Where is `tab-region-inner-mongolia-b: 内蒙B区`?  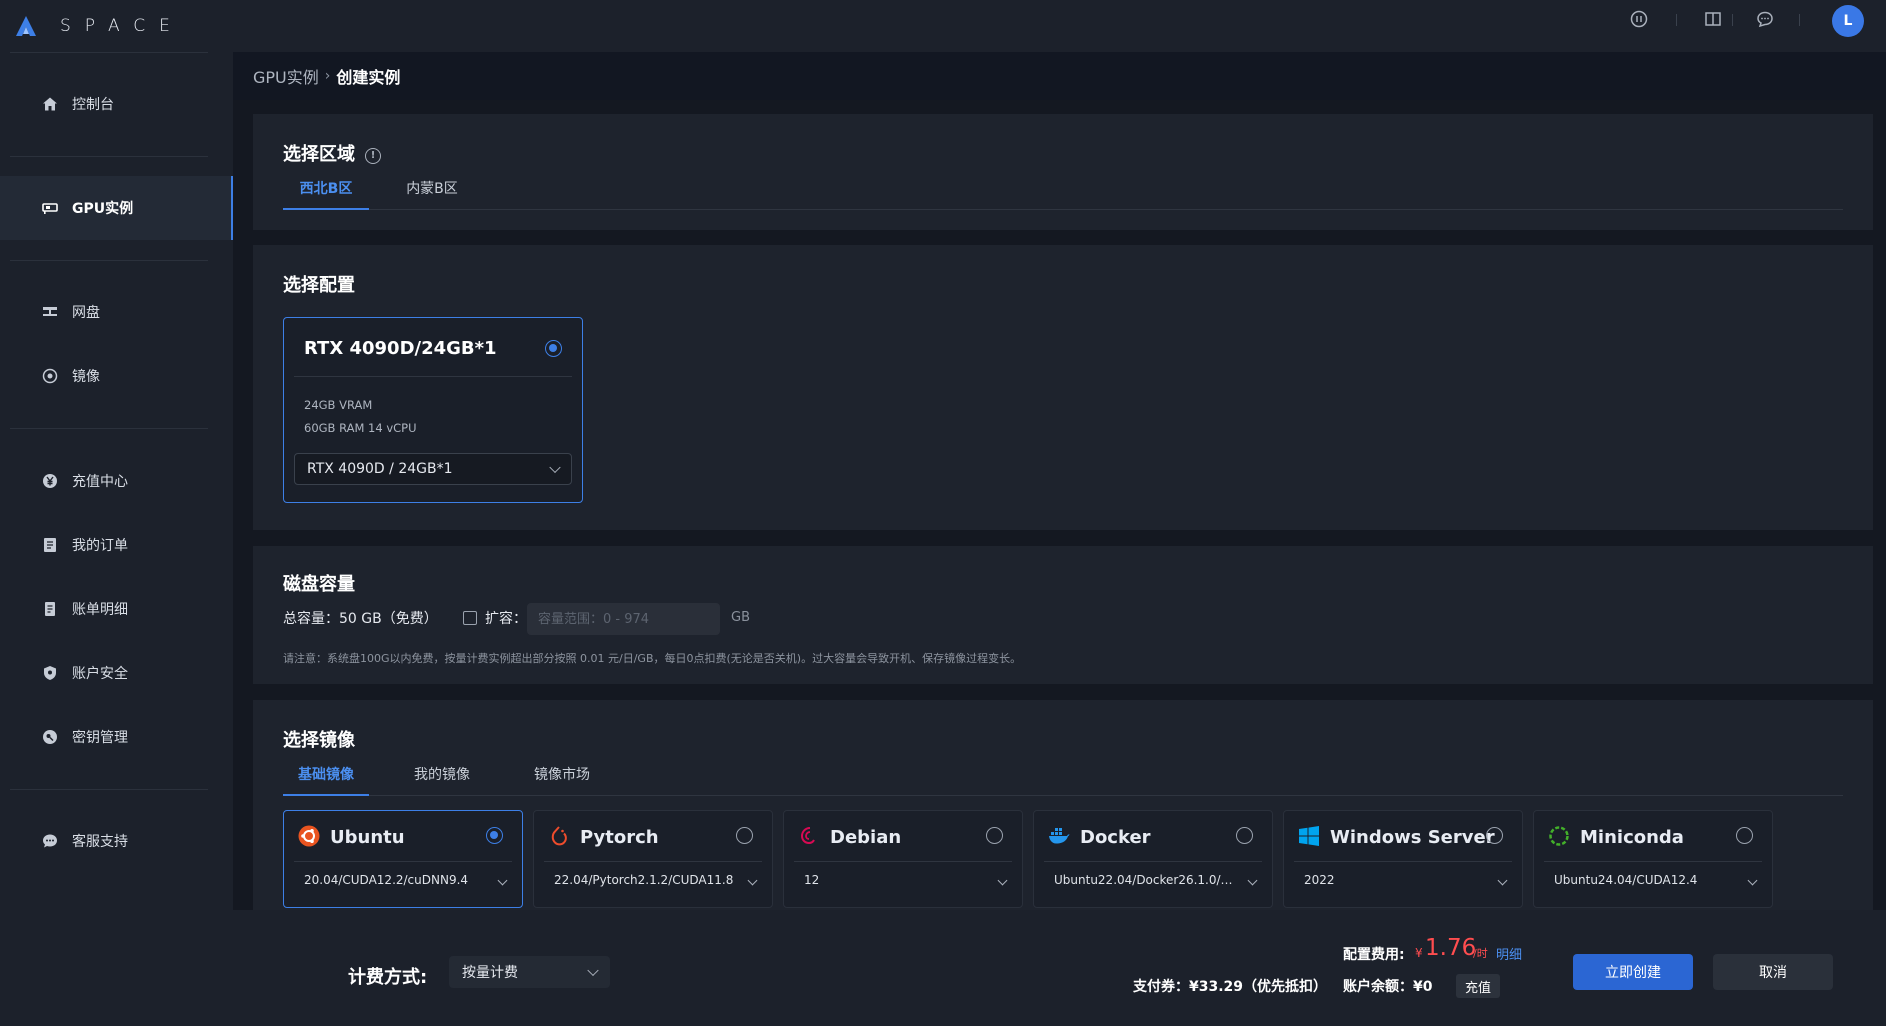
tab-region-inner-mongolia-b: 内蒙B区 is located at coordinates (432, 188).